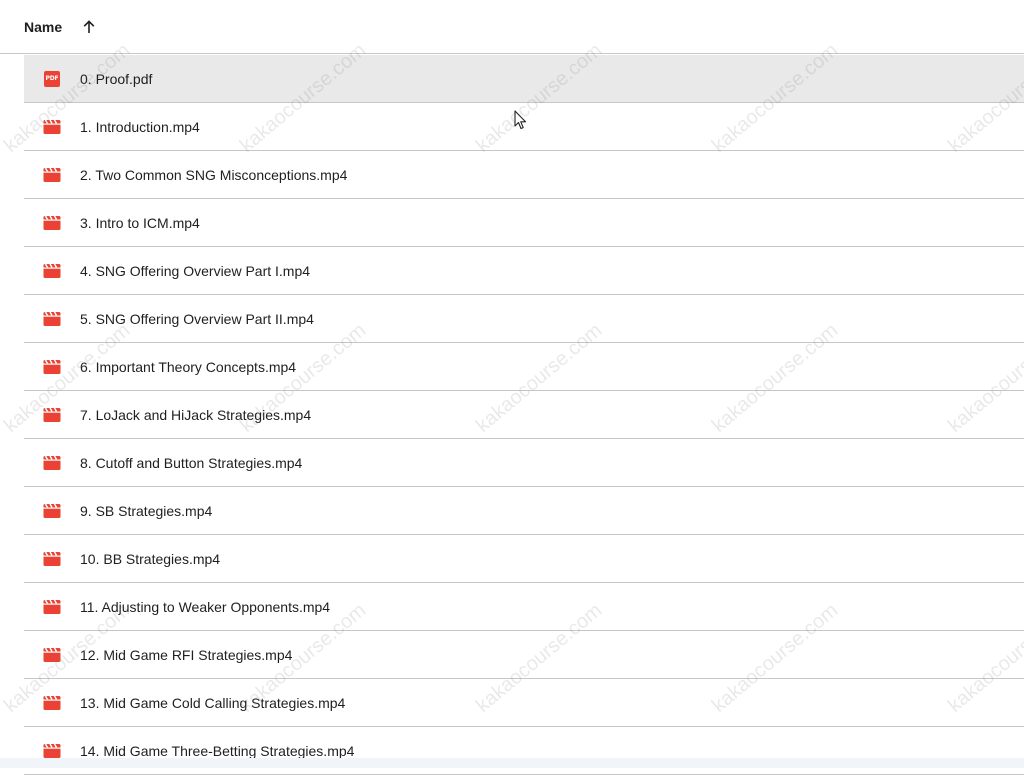  Describe the element at coordinates (524, 655) in the screenshot. I see `file-row: 12. Mid Game RFI Strategies.mp4` at that location.